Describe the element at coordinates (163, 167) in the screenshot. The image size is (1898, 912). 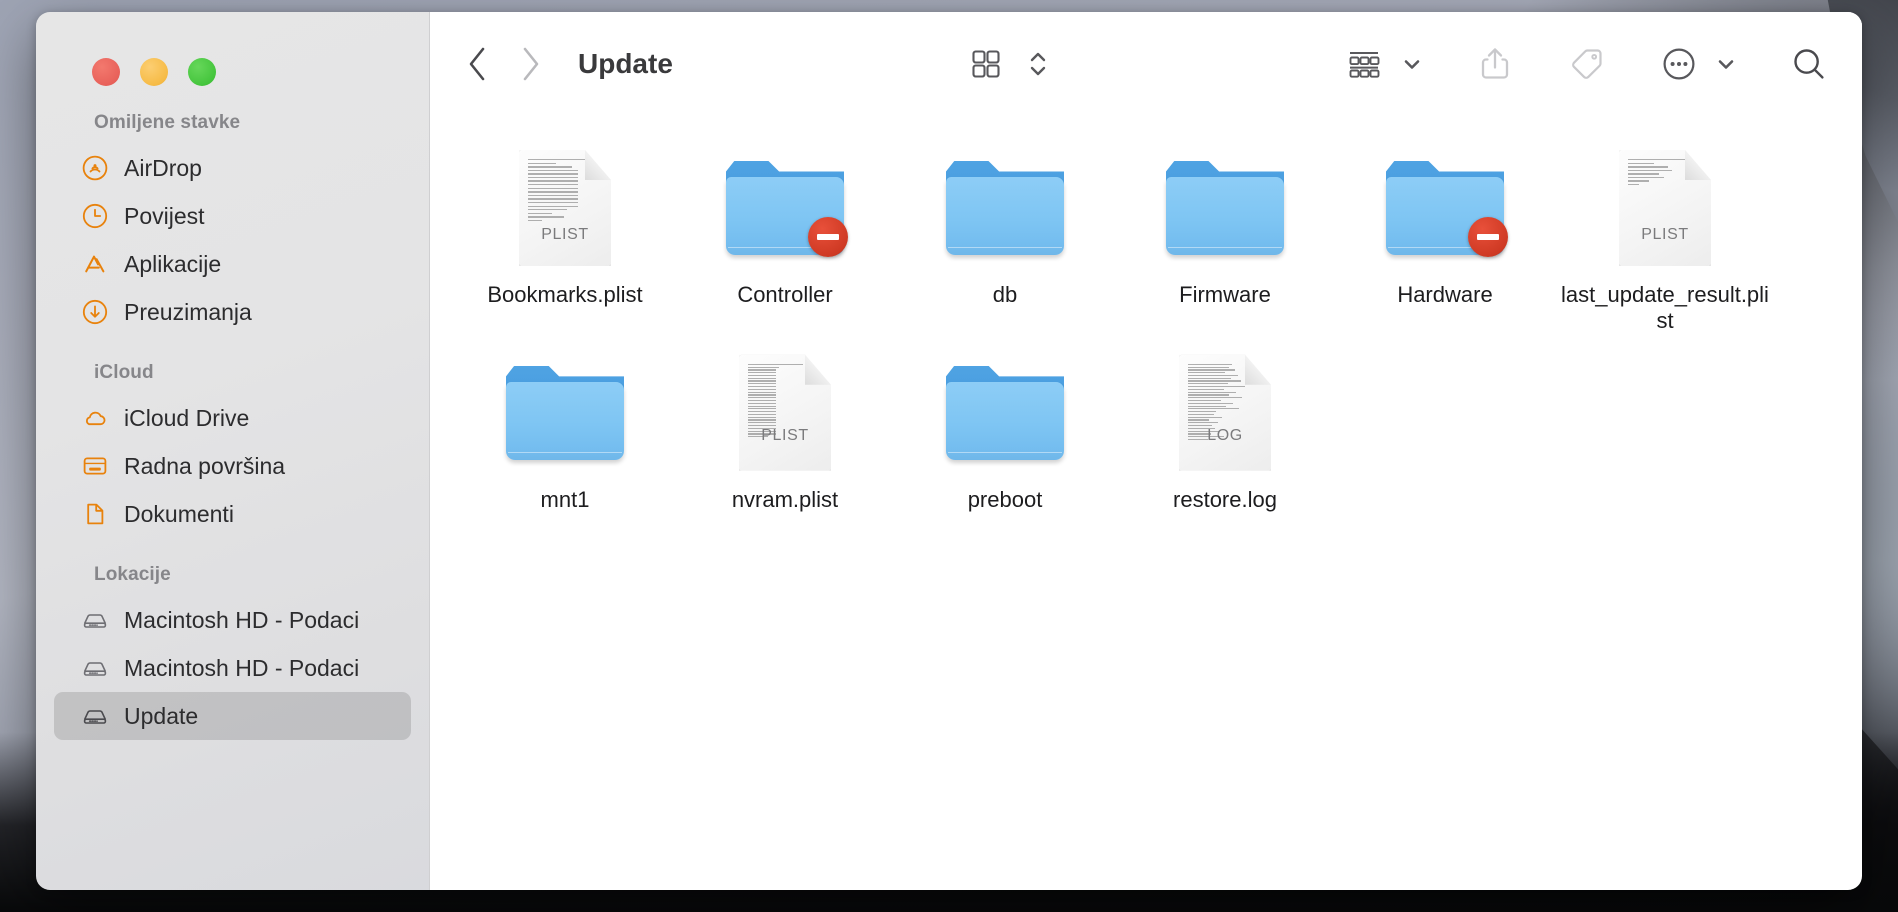
I see `sidebar-item-label: AirDrop` at that location.